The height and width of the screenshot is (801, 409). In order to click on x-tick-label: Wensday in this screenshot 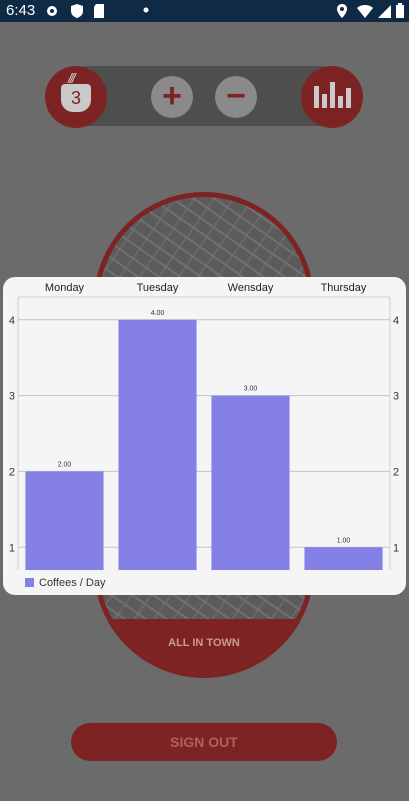, I will do `click(251, 288)`.